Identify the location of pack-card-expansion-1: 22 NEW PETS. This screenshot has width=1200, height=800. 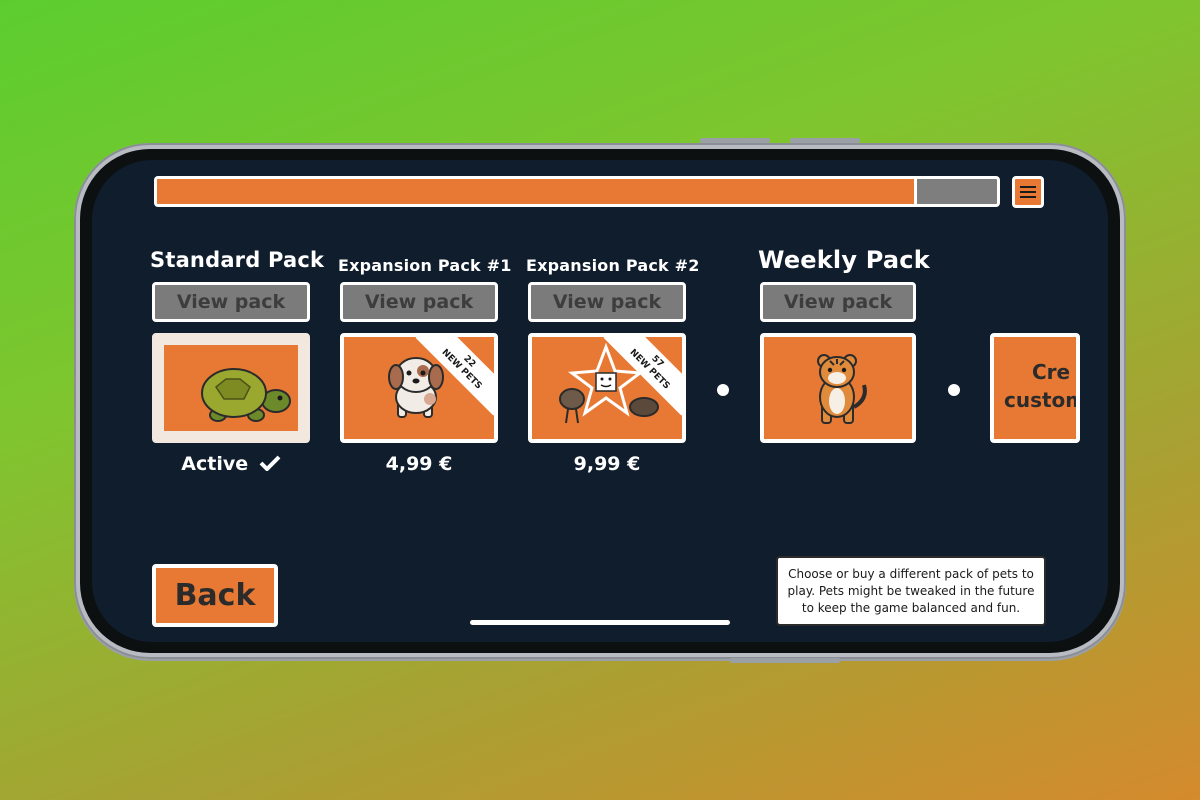
(419, 388).